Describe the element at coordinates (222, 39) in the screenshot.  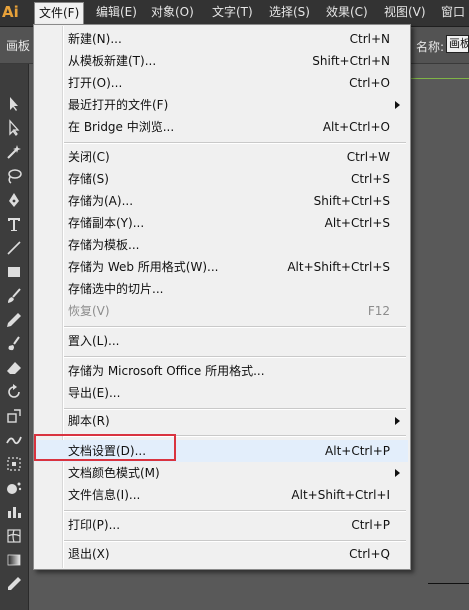
I see `menu-item-new: 新建(N)... Ctrl+N` at that location.